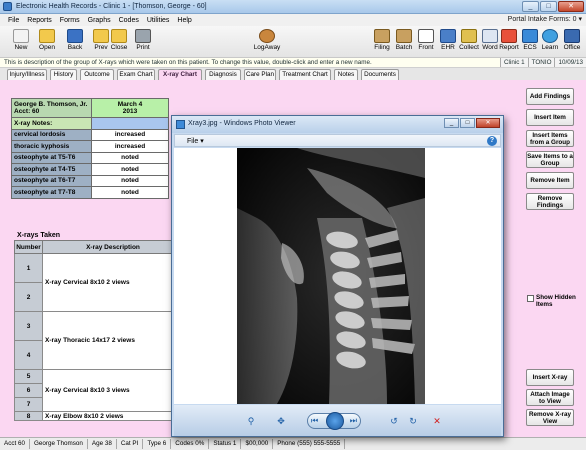 The height and width of the screenshot is (450, 586). Describe the element at coordinates (75, 36) in the screenshot. I see `back-arrow-icon` at that location.